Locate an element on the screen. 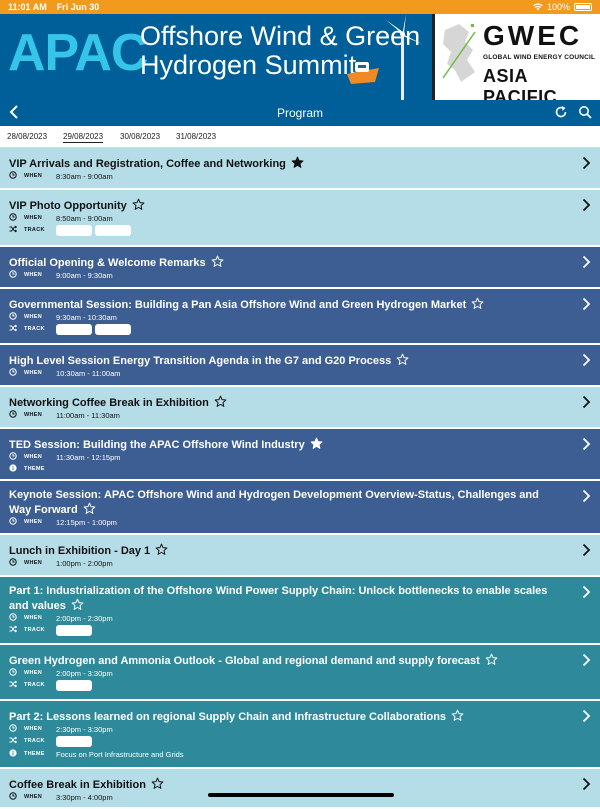 This screenshot has width=600, height=809. session-when-line: WHEN 3:30pm - 4:00pm is located at coordinates (61, 797).